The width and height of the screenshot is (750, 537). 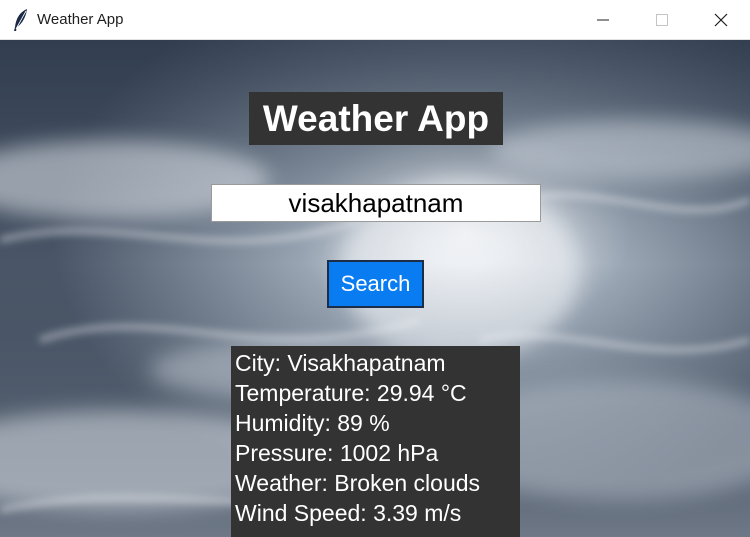 What do you see at coordinates (80, 19) in the screenshot?
I see `window-title: Weather App` at bounding box center [80, 19].